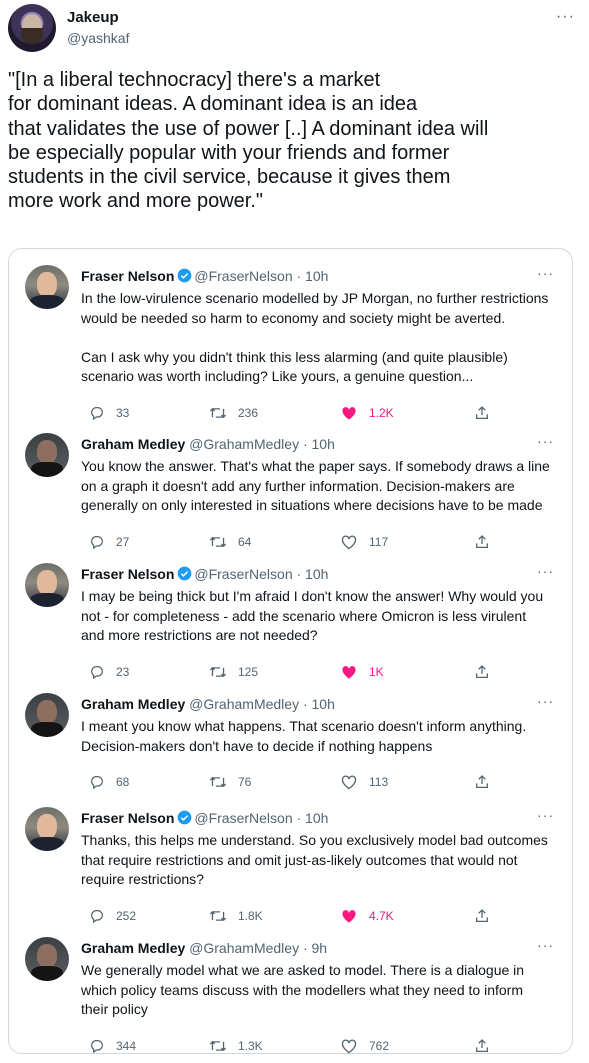 The height and width of the screenshot is (1063, 589). I want to click on like-count: 4.7K, so click(381, 915).